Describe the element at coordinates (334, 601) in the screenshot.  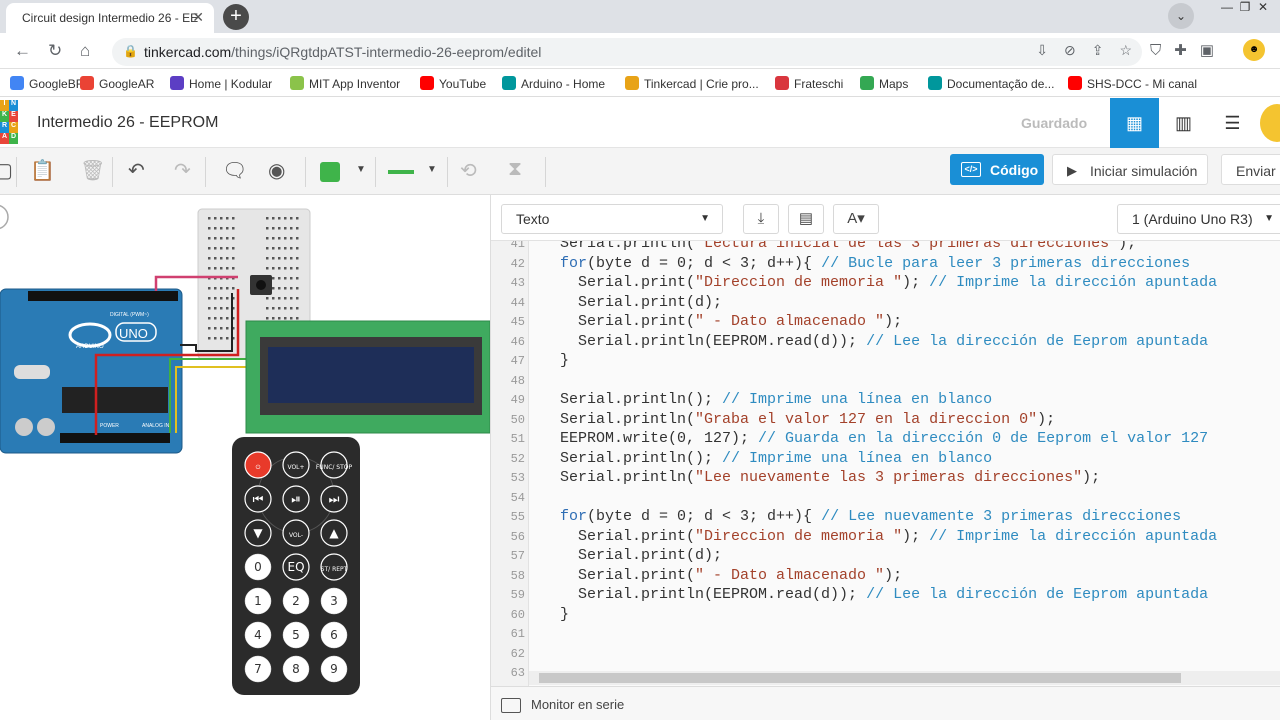
I see `remote-button: 3` at that location.